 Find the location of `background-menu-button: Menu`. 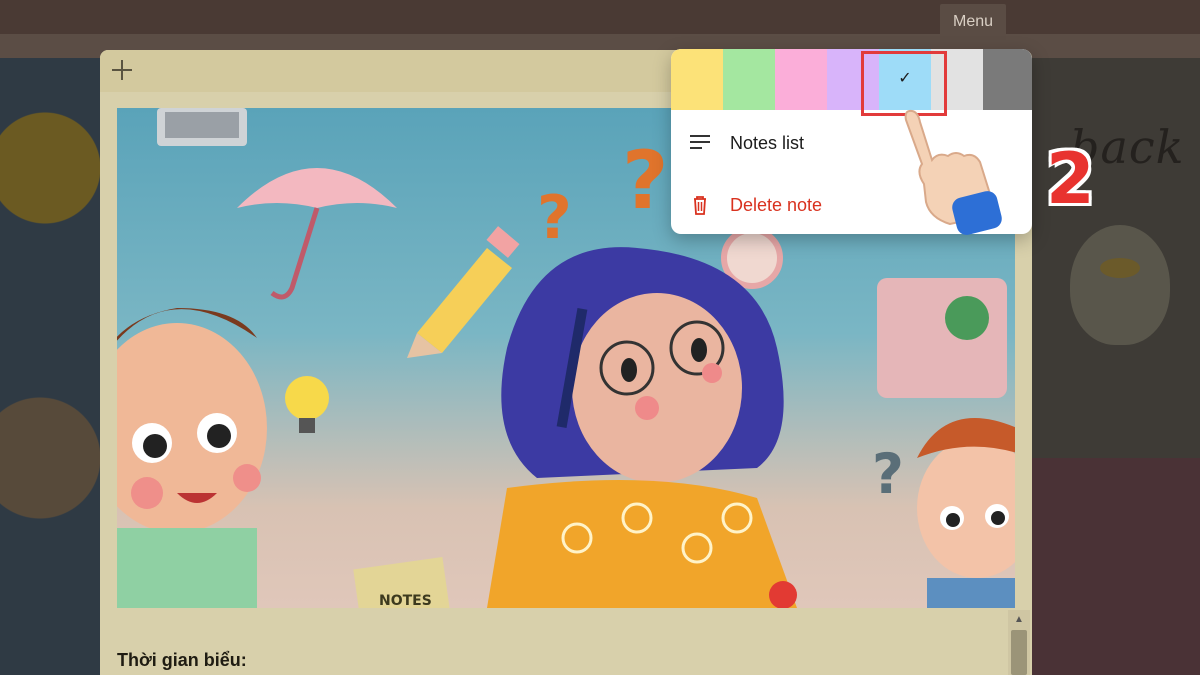

background-menu-button: Menu is located at coordinates (973, 22).